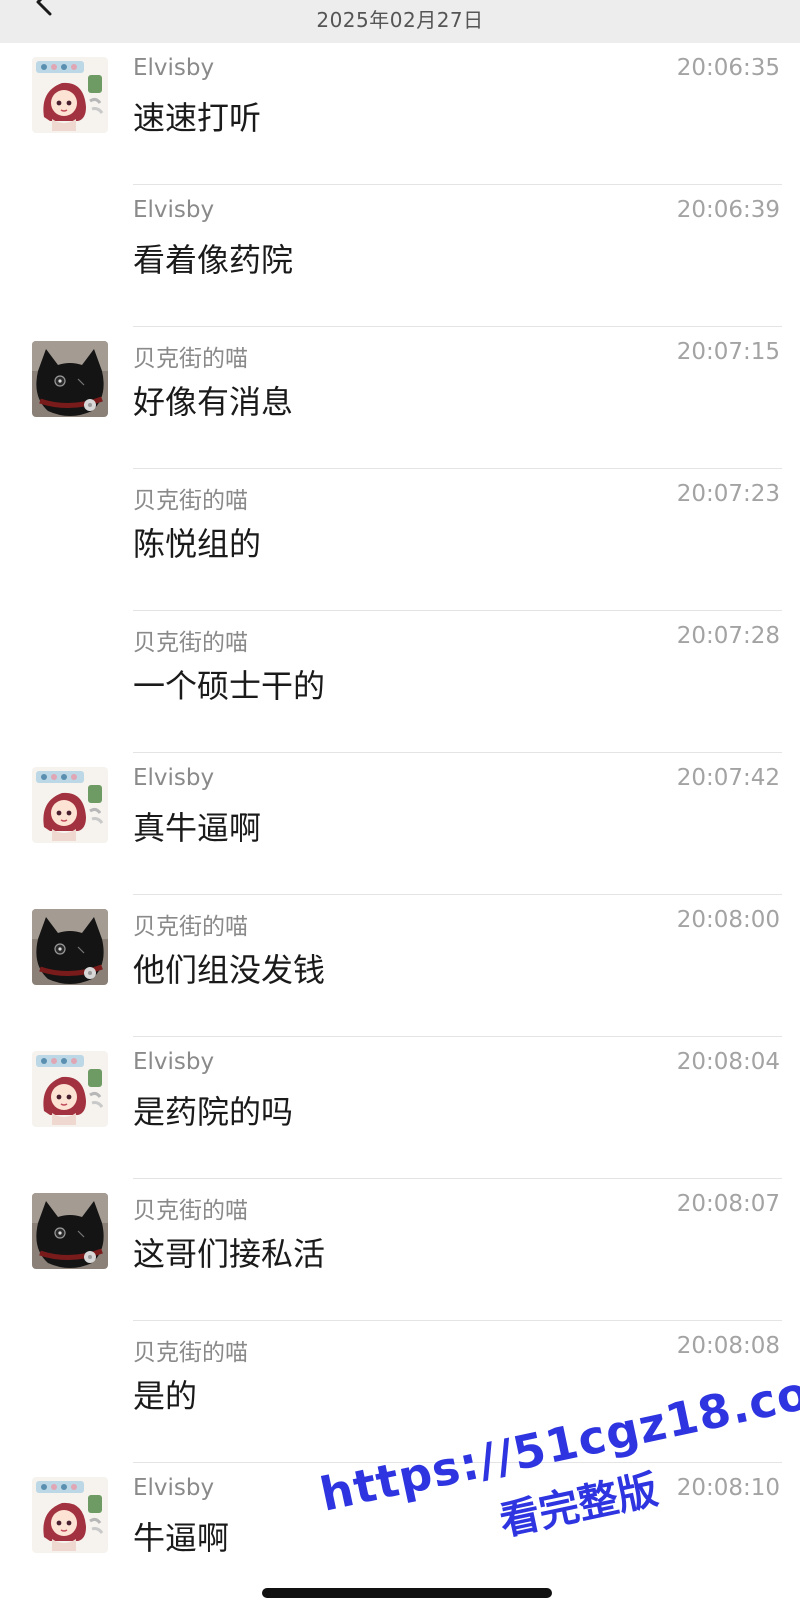 The height and width of the screenshot is (1601, 800). What do you see at coordinates (728, 1204) in the screenshot?
I see `message-time: 20:08:07` at bounding box center [728, 1204].